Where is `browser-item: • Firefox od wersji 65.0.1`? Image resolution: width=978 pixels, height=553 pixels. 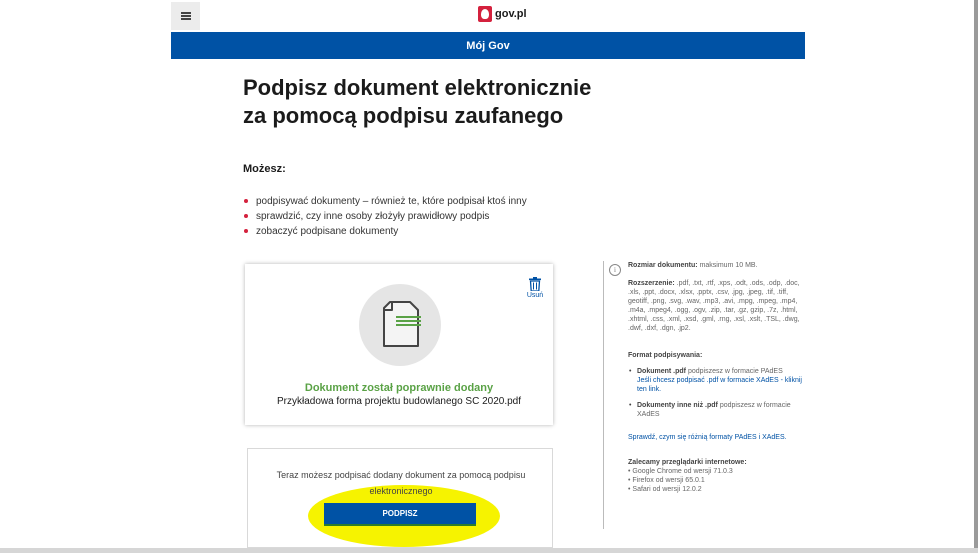
browser-item: • Firefox od wersji 65.0.1 is located at coordinates (666, 480).